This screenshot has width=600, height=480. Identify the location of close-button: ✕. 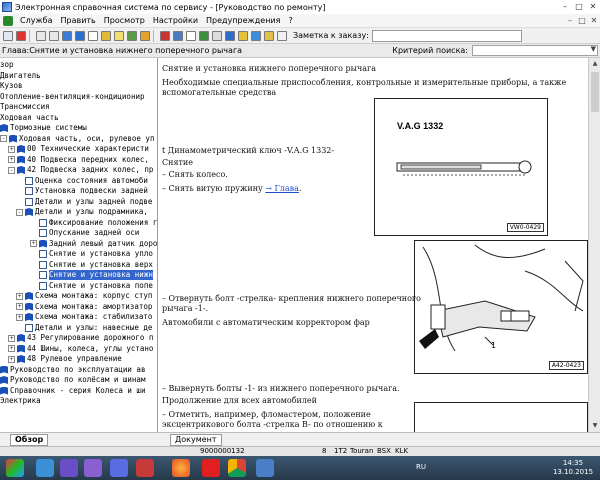
(593, 7).